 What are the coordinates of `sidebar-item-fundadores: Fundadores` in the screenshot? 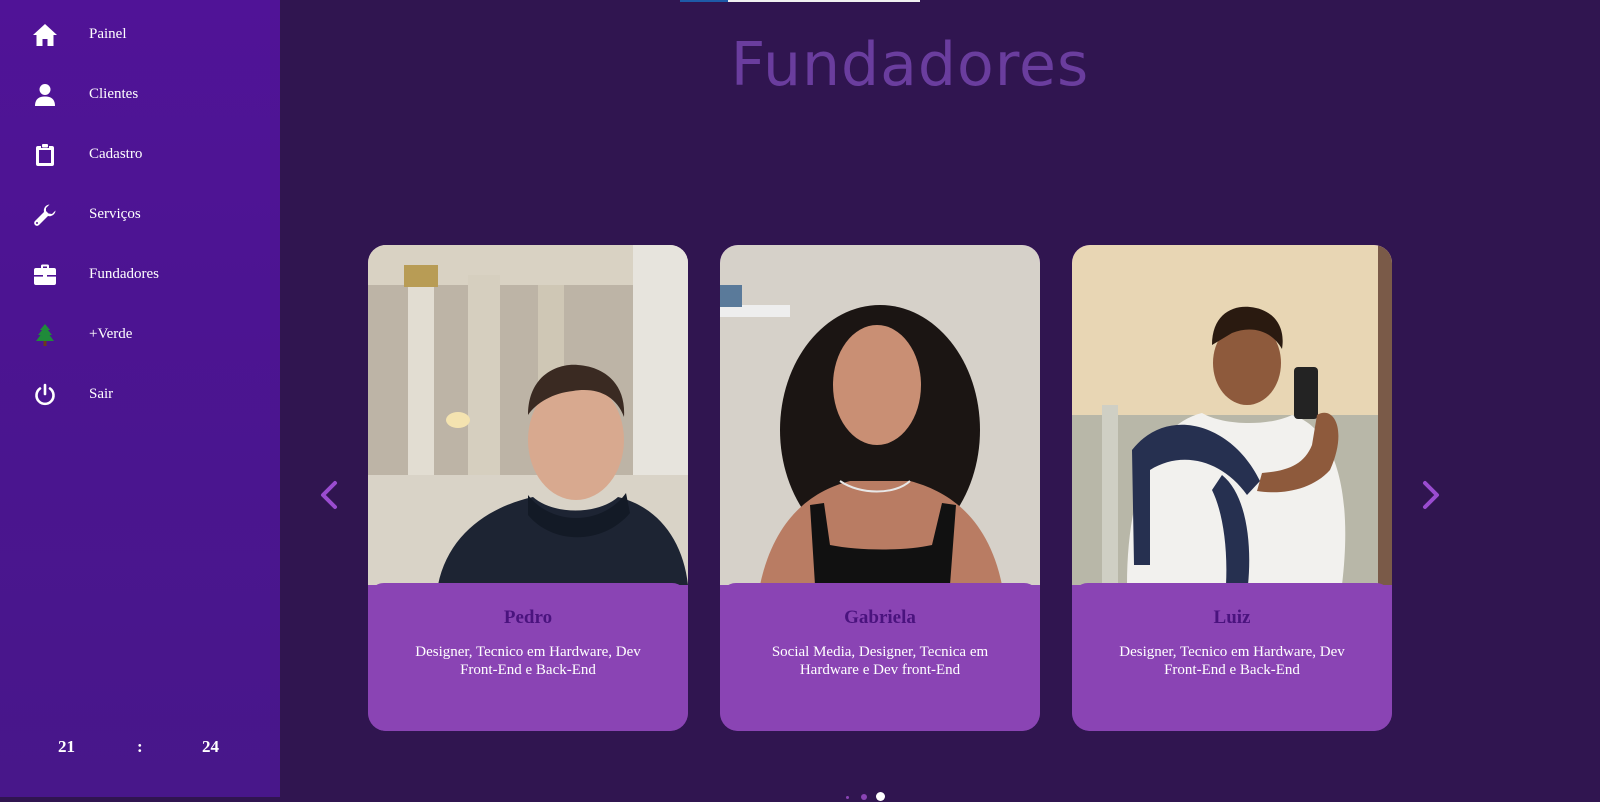 It's located at (140, 274).